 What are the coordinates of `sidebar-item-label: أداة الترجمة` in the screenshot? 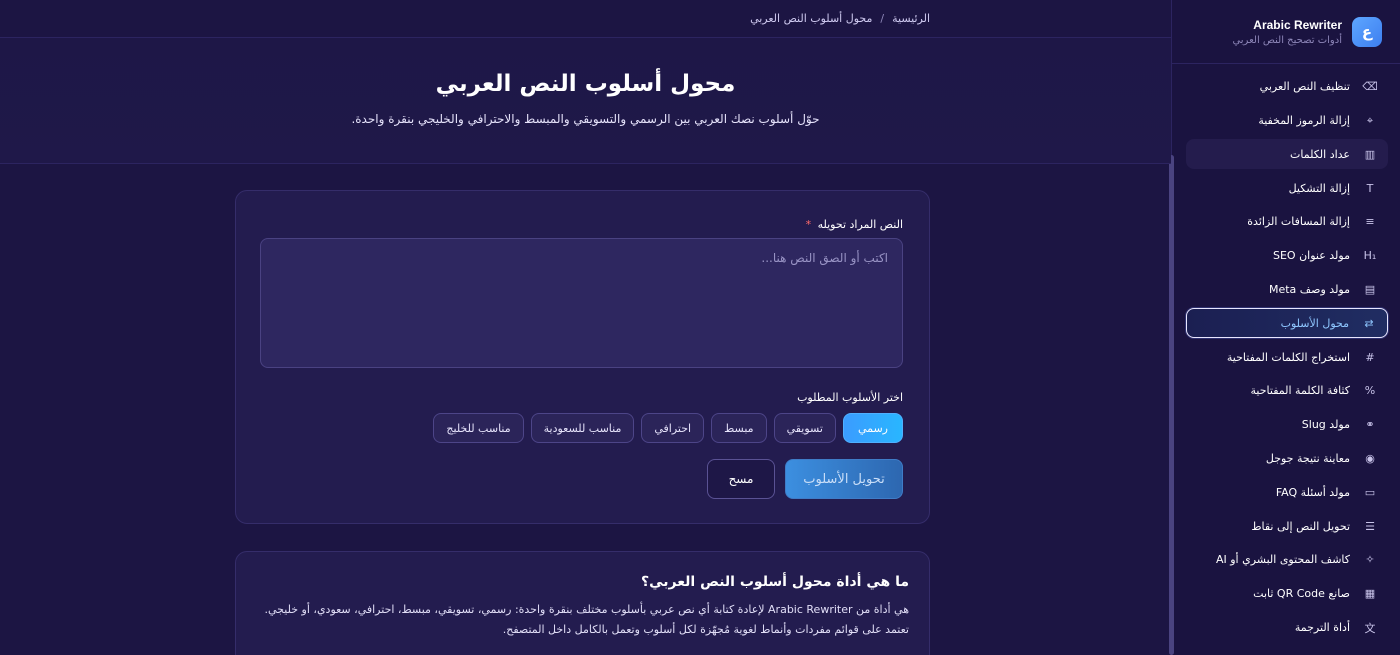 It's located at (1322, 628).